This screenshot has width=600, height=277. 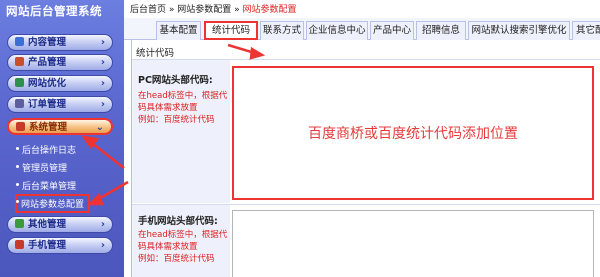 I want to click on menu-seo: 网站优化 ›, so click(x=60, y=83).